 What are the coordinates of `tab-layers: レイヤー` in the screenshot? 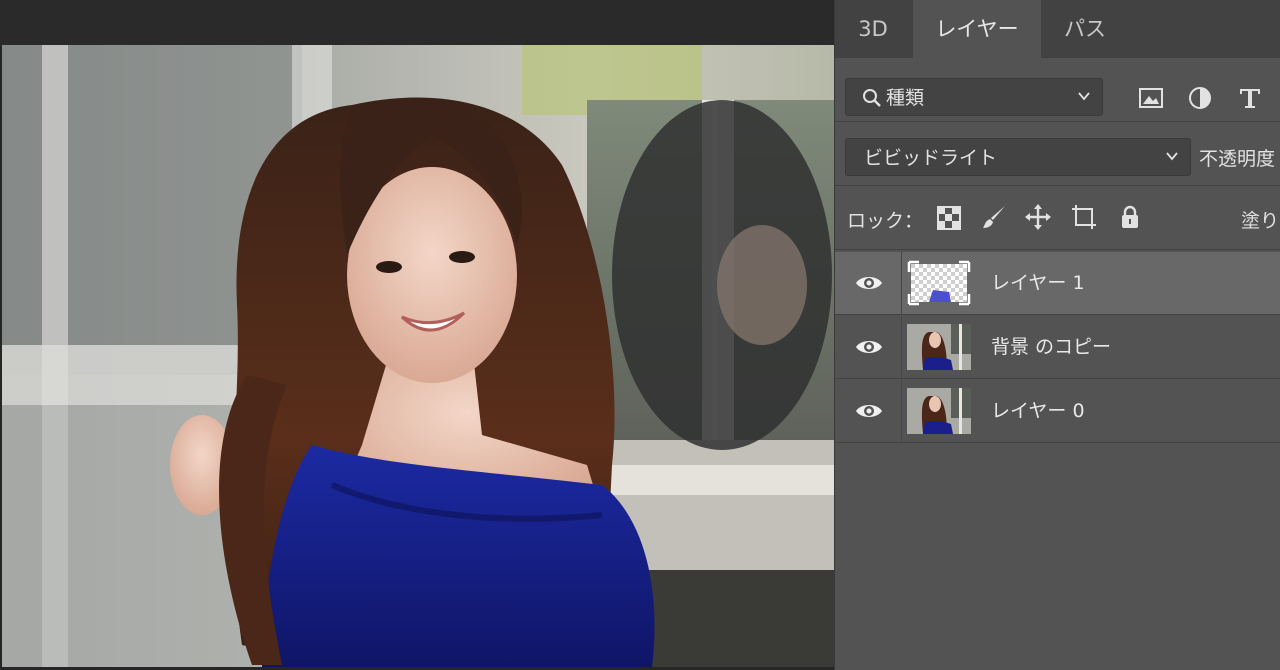 It's located at (977, 29).